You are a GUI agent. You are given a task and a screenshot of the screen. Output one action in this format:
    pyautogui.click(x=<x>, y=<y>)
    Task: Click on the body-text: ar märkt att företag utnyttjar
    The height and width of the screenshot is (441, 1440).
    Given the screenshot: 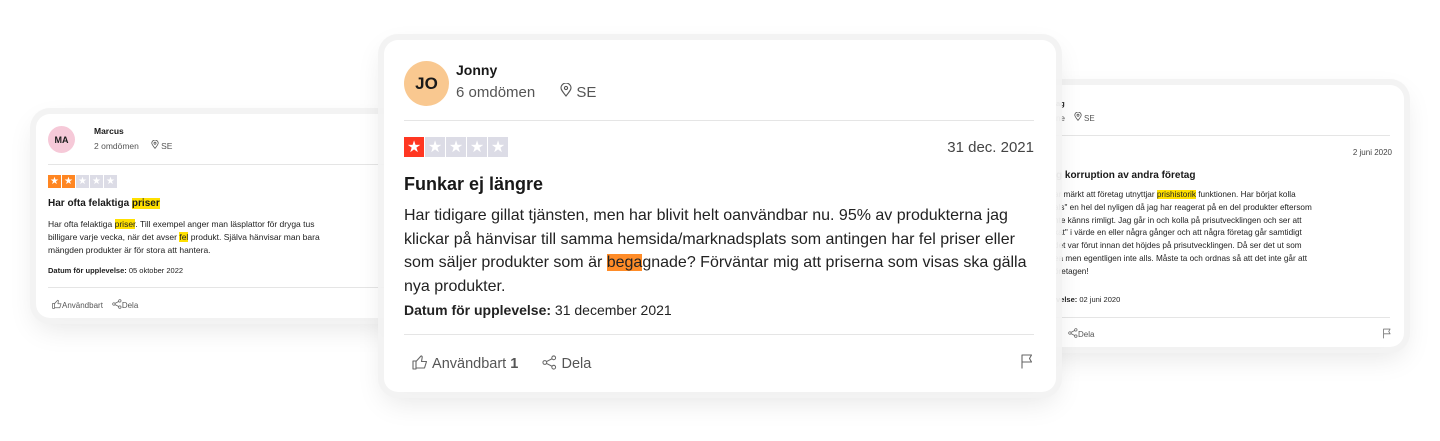 What is the action you would take?
    pyautogui.click(x=1105, y=194)
    